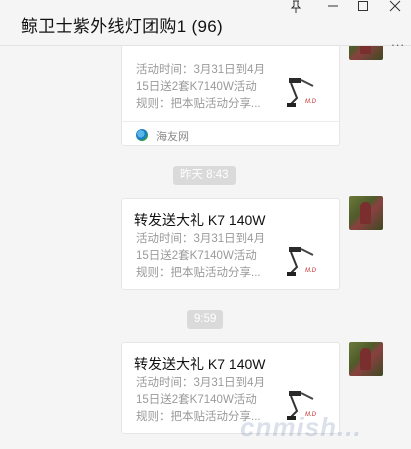  Describe the element at coordinates (230, 134) in the screenshot. I see `card-source: 海友网` at that location.